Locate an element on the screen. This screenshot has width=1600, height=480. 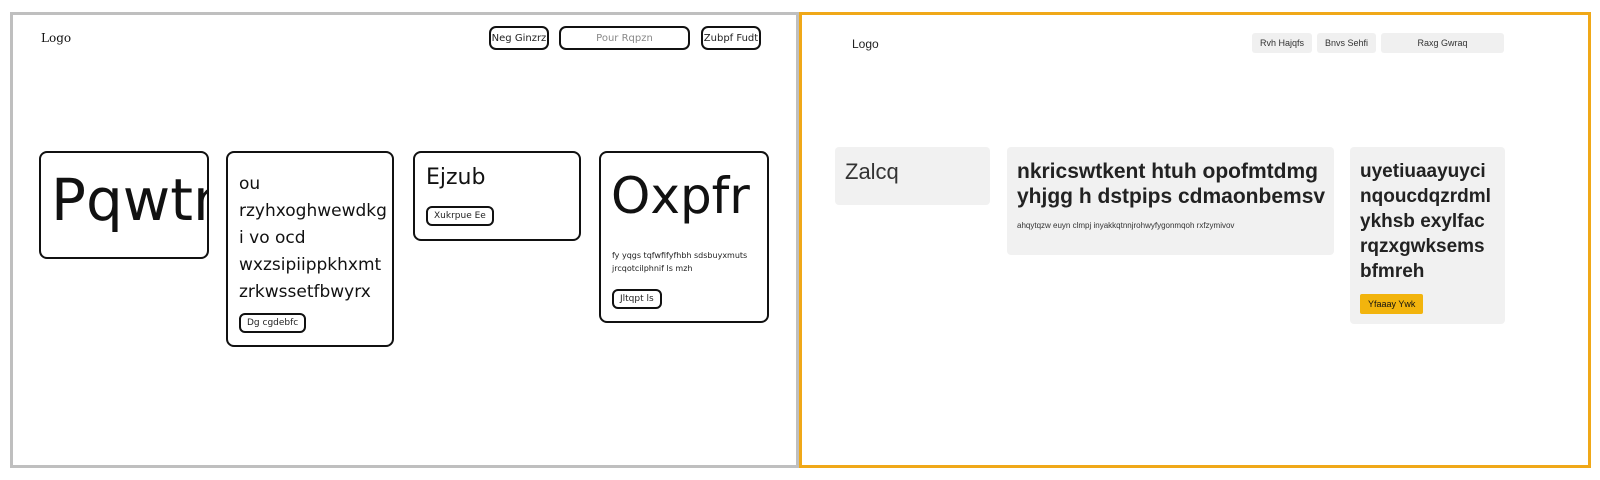
sketch-card-4-button: Jltqpt ls is located at coordinates (637, 299).